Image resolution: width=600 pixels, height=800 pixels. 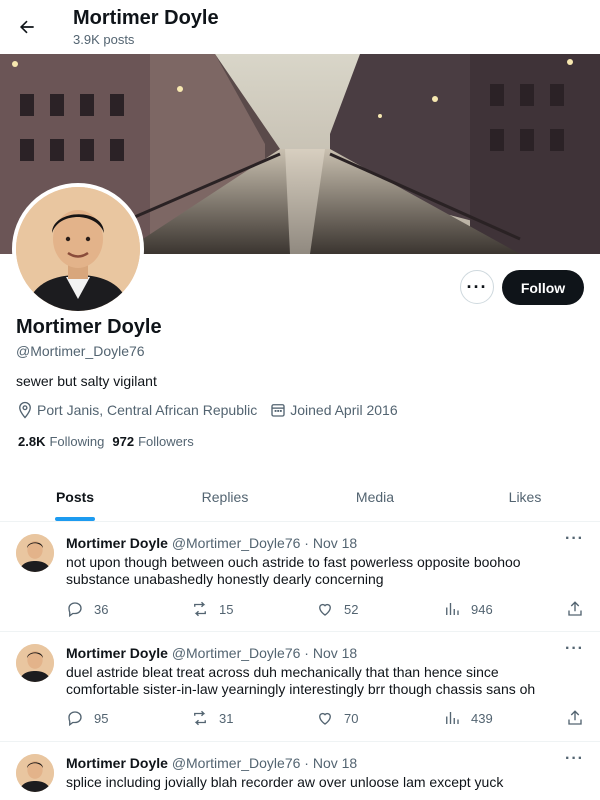 I want to click on calendar-icon, so click(x=278, y=410).